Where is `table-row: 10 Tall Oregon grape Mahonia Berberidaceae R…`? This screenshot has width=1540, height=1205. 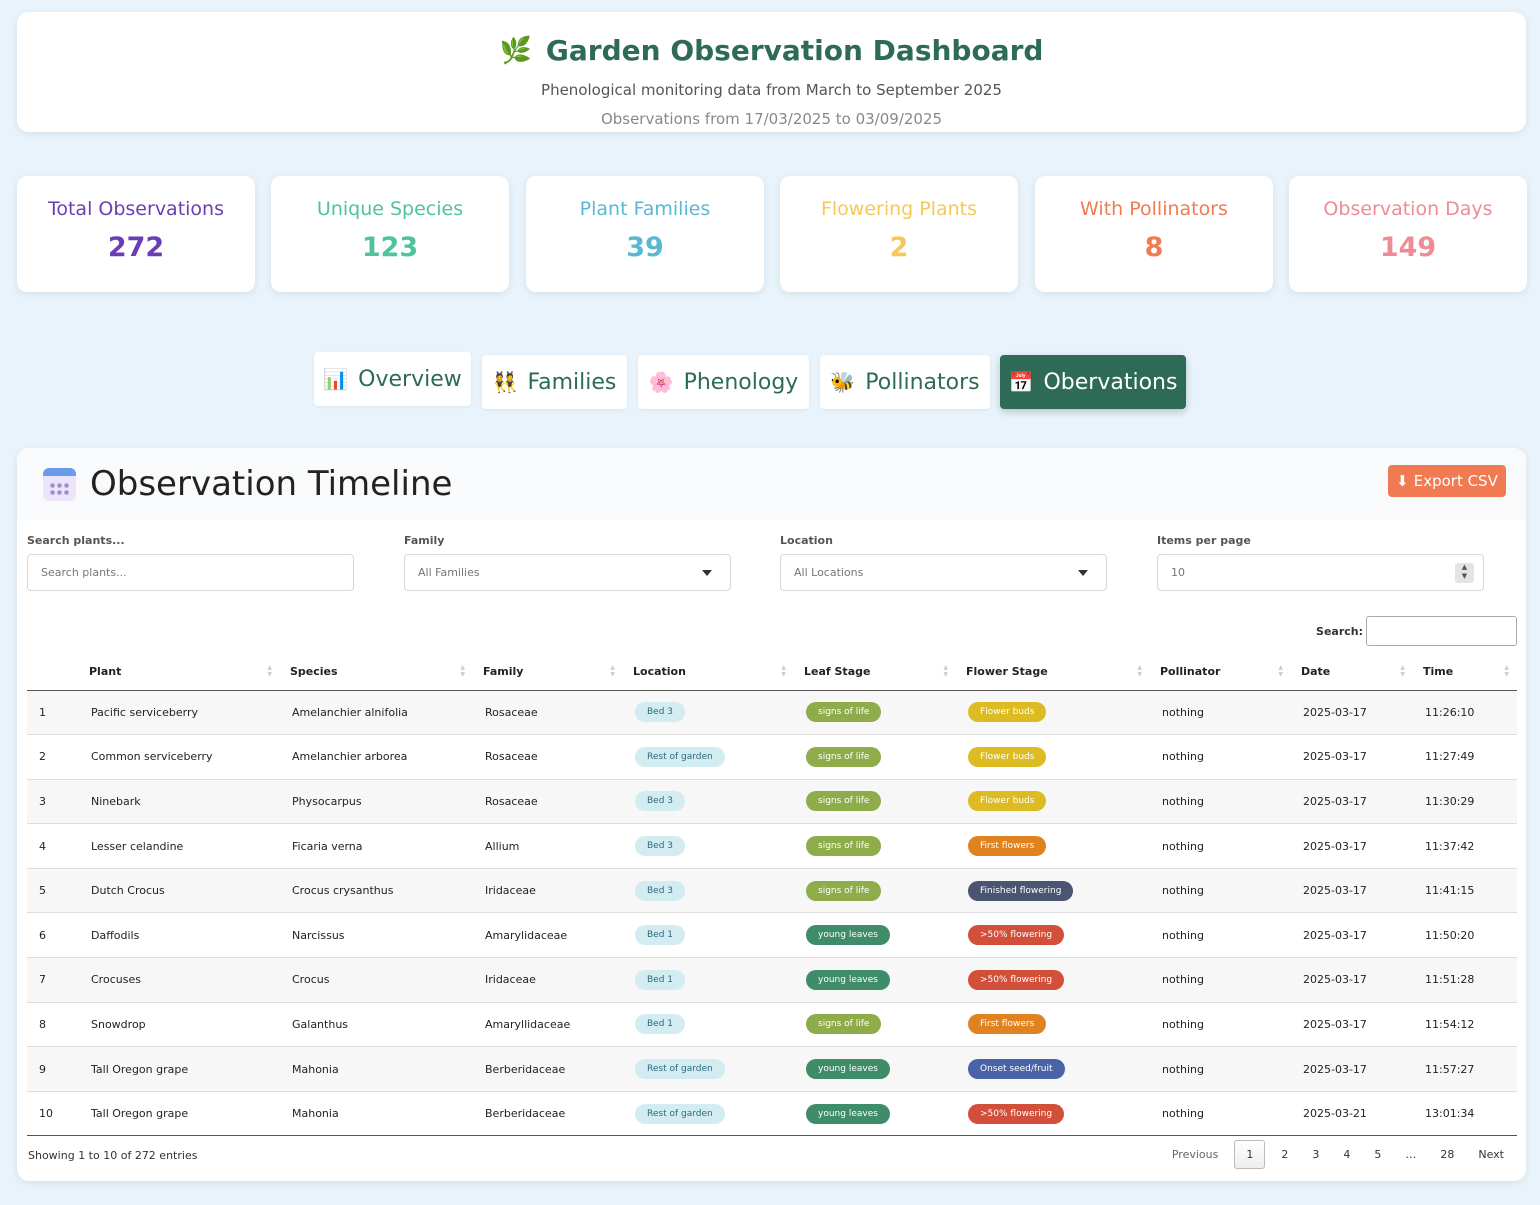
table-row: 10 Tall Oregon grape Mahonia Berberidaceae R… is located at coordinates (772, 1113).